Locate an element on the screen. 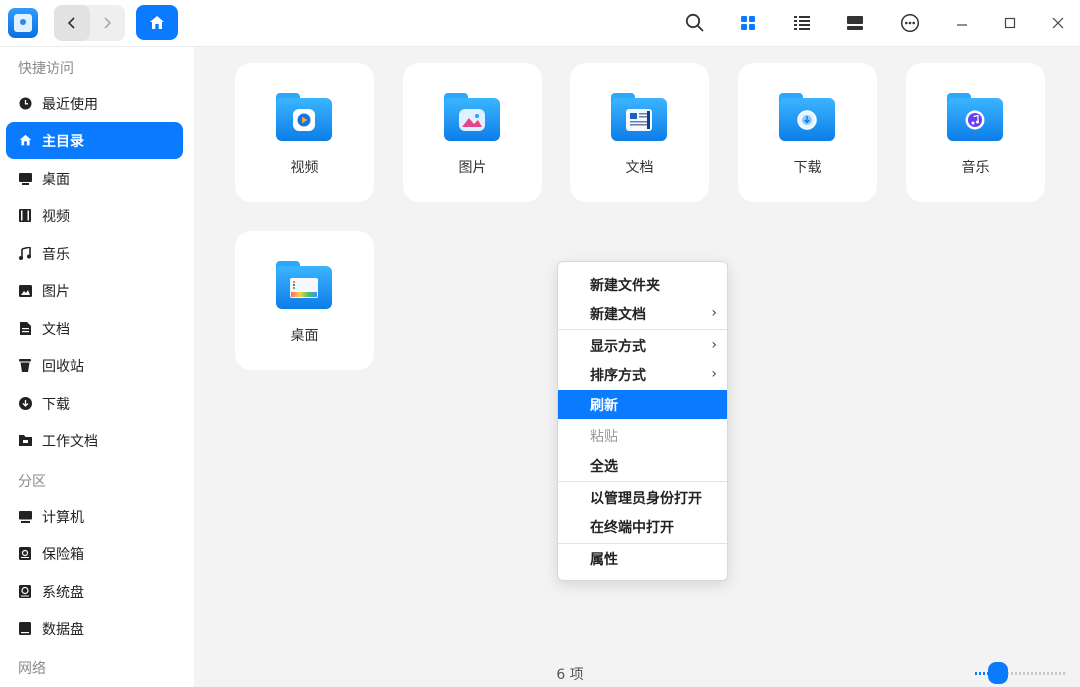 The width and height of the screenshot is (1080, 687). sidebar-item-downloads: 下载 is located at coordinates (94, 403).